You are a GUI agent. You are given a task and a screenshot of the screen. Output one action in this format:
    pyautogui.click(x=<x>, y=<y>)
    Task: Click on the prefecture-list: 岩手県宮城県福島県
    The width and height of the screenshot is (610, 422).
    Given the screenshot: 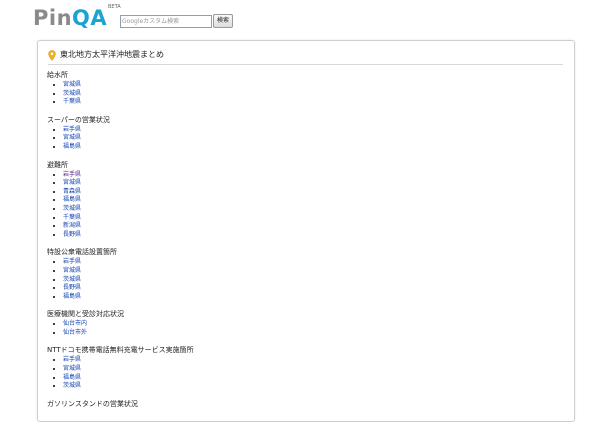 What is the action you would take?
    pyautogui.click(x=297, y=139)
    